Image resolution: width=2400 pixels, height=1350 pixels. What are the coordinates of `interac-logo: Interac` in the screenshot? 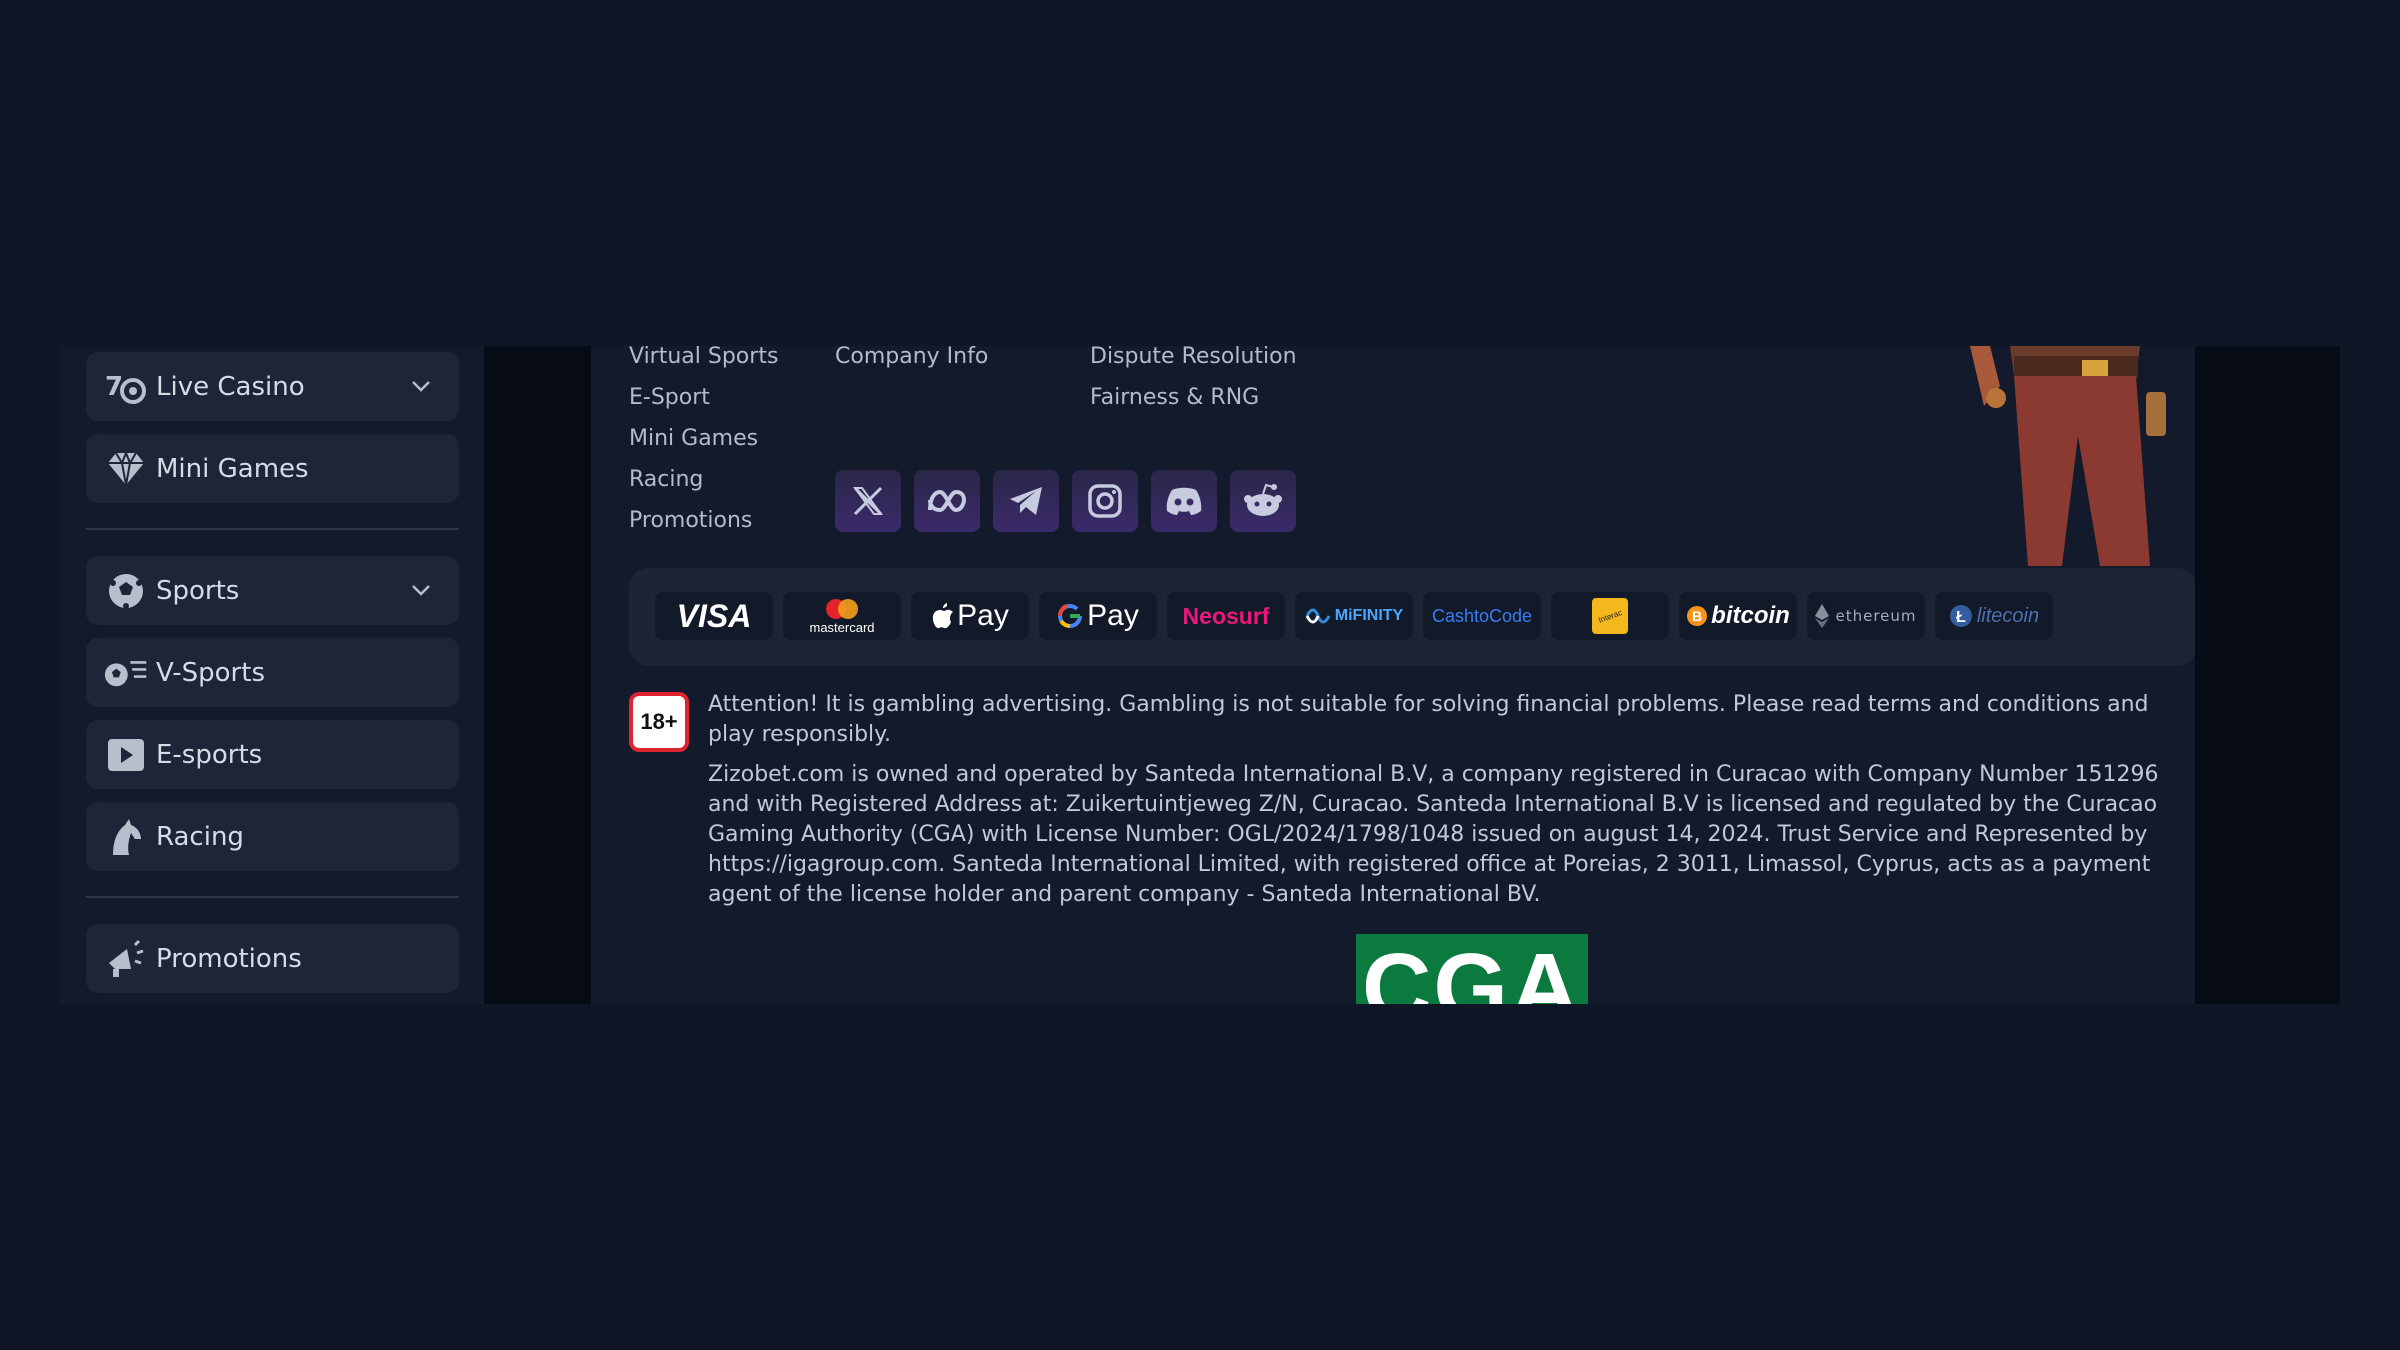 It's located at (1610, 616).